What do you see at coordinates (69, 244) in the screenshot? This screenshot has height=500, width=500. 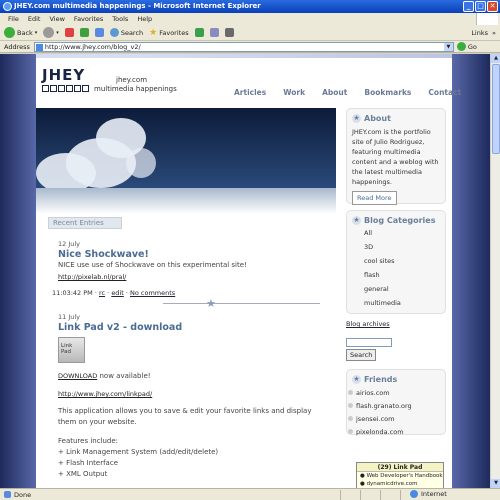 I see `post-date: 12 July` at bounding box center [69, 244].